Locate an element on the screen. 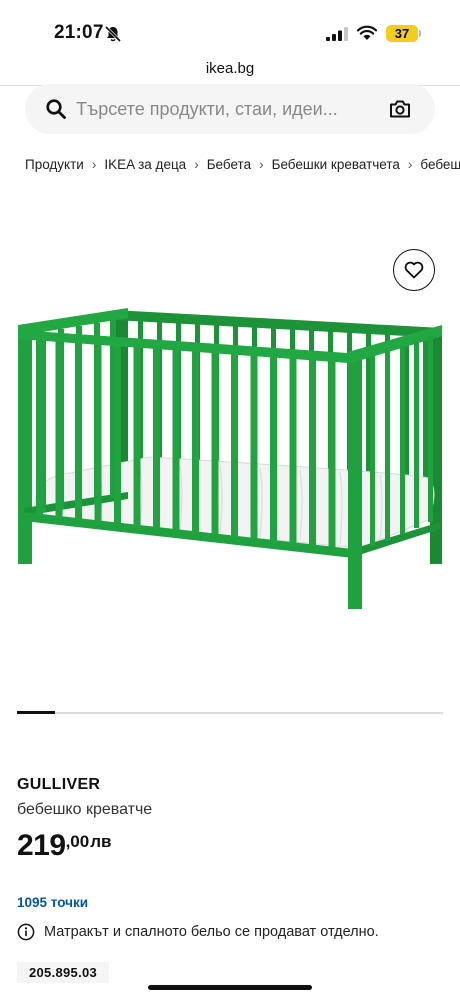  battery-indicator: 37 is located at coordinates (402, 33).